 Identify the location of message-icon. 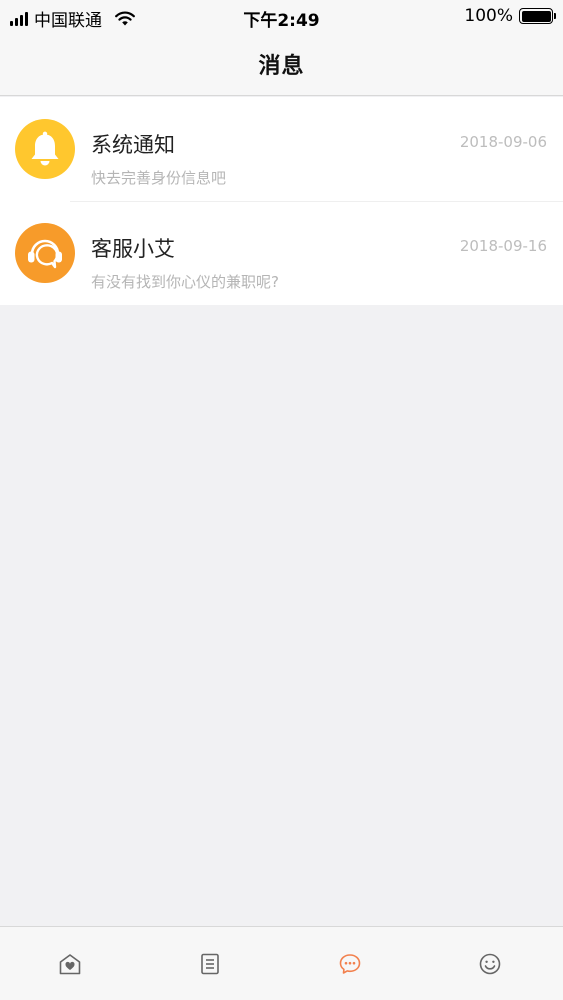
(350, 964).